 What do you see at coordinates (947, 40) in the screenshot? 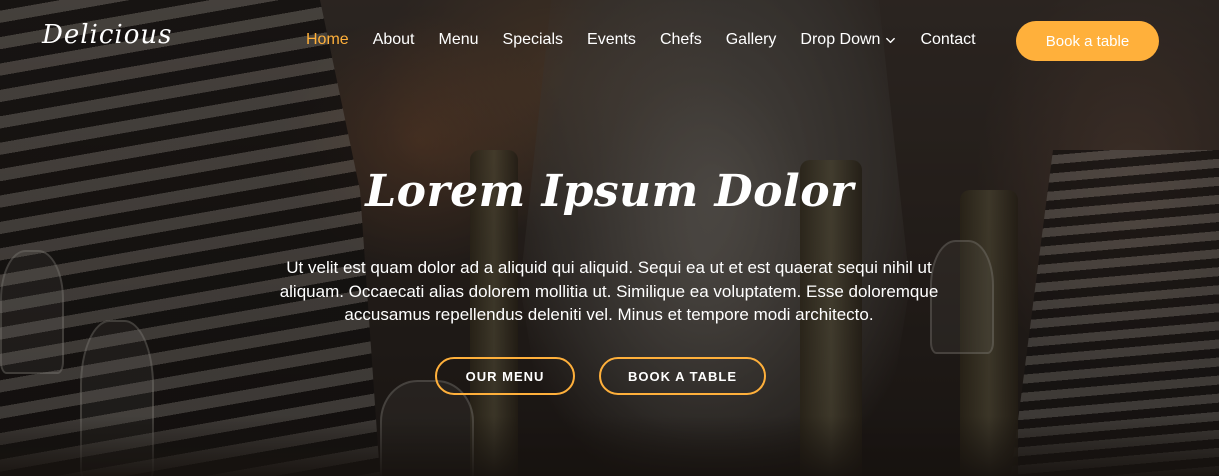
I see `nav-item-contact: Contact` at bounding box center [947, 40].